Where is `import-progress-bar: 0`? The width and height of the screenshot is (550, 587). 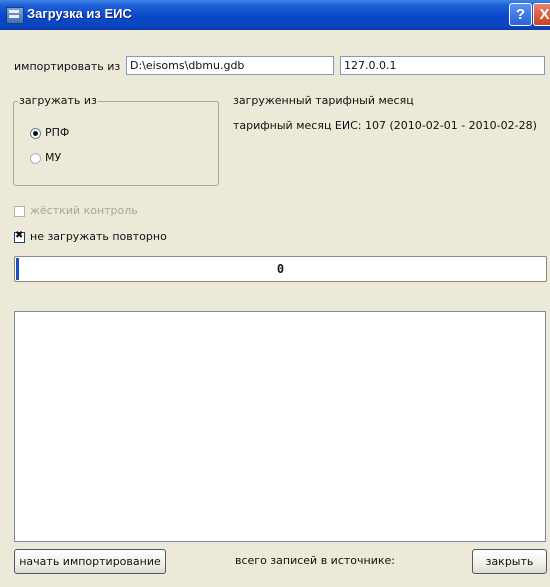
import-progress-bar: 0 is located at coordinates (280, 269).